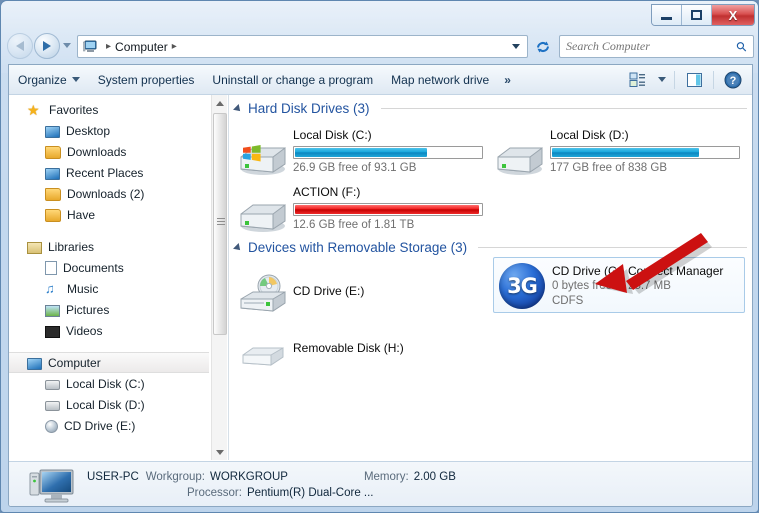 The image size is (759, 513). Describe the element at coordinates (109, 193) in the screenshot. I see `sidebar-item-downloads-2: Downloads (2)` at that location.